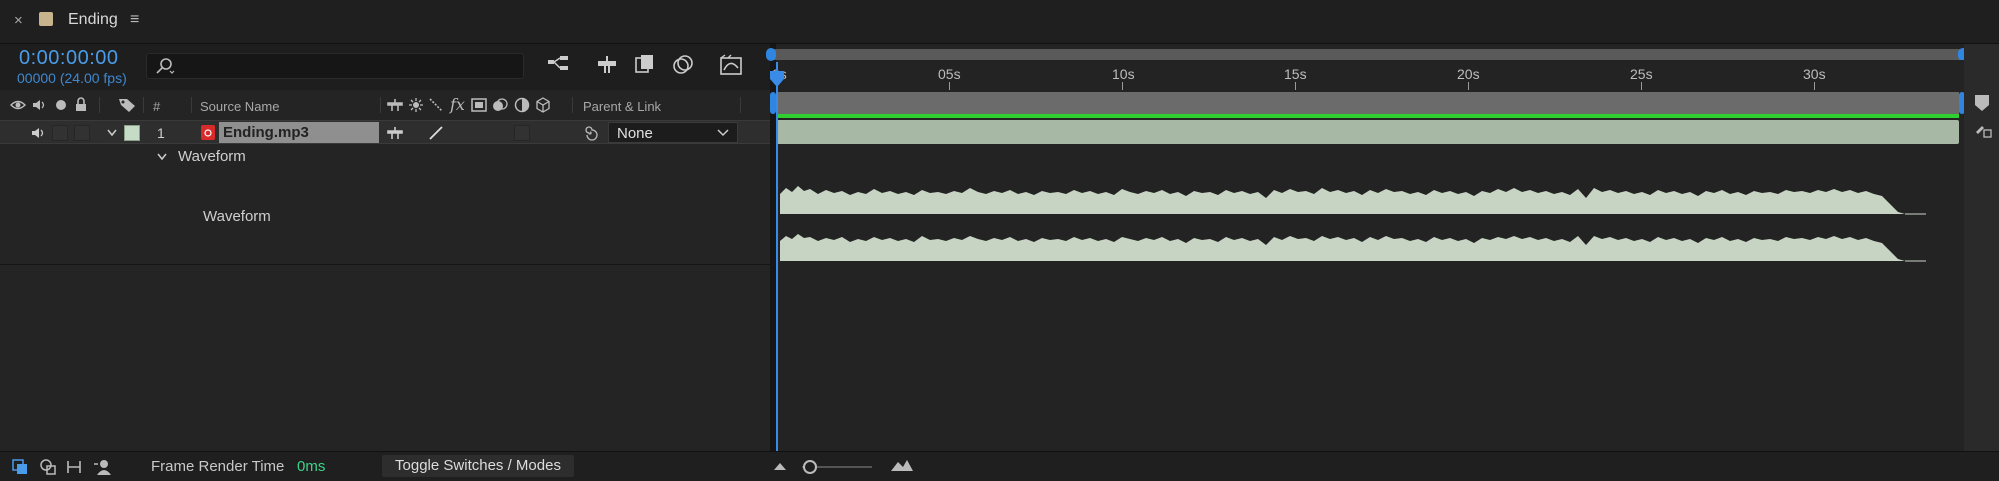 Image resolution: width=1999 pixels, height=481 pixels. Describe the element at coordinates (777, 79) in the screenshot. I see `playhead-icon` at that location.